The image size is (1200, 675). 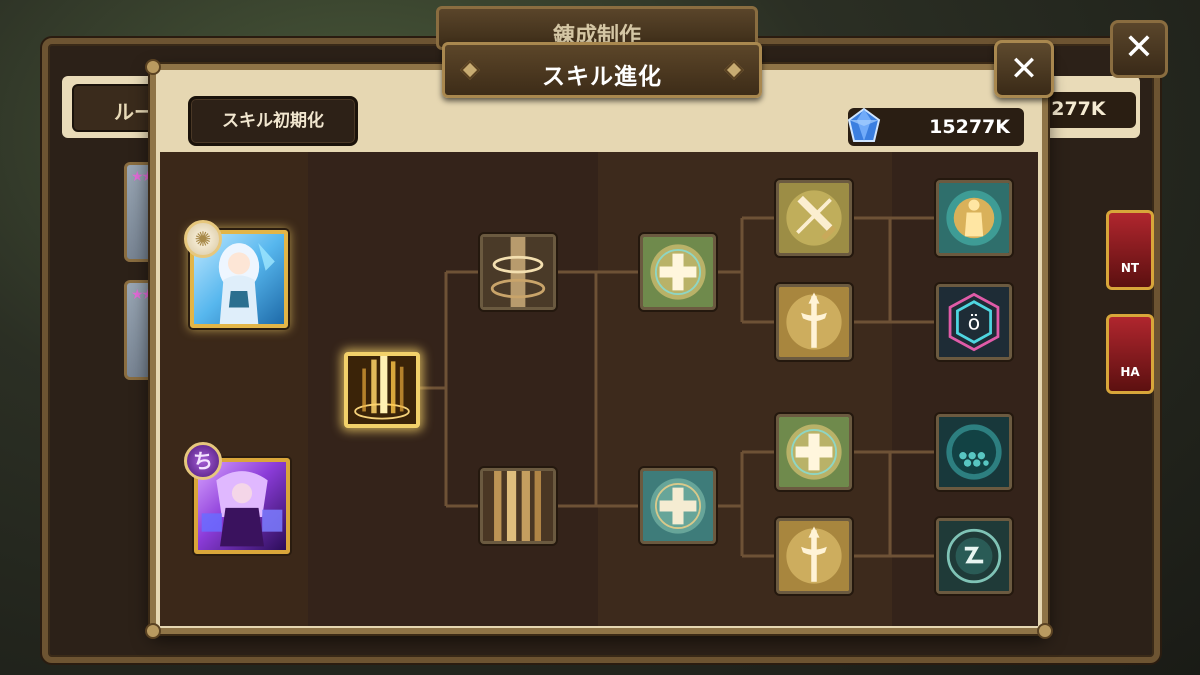 I want to click on dark-element-icon: ち, so click(x=203, y=461).